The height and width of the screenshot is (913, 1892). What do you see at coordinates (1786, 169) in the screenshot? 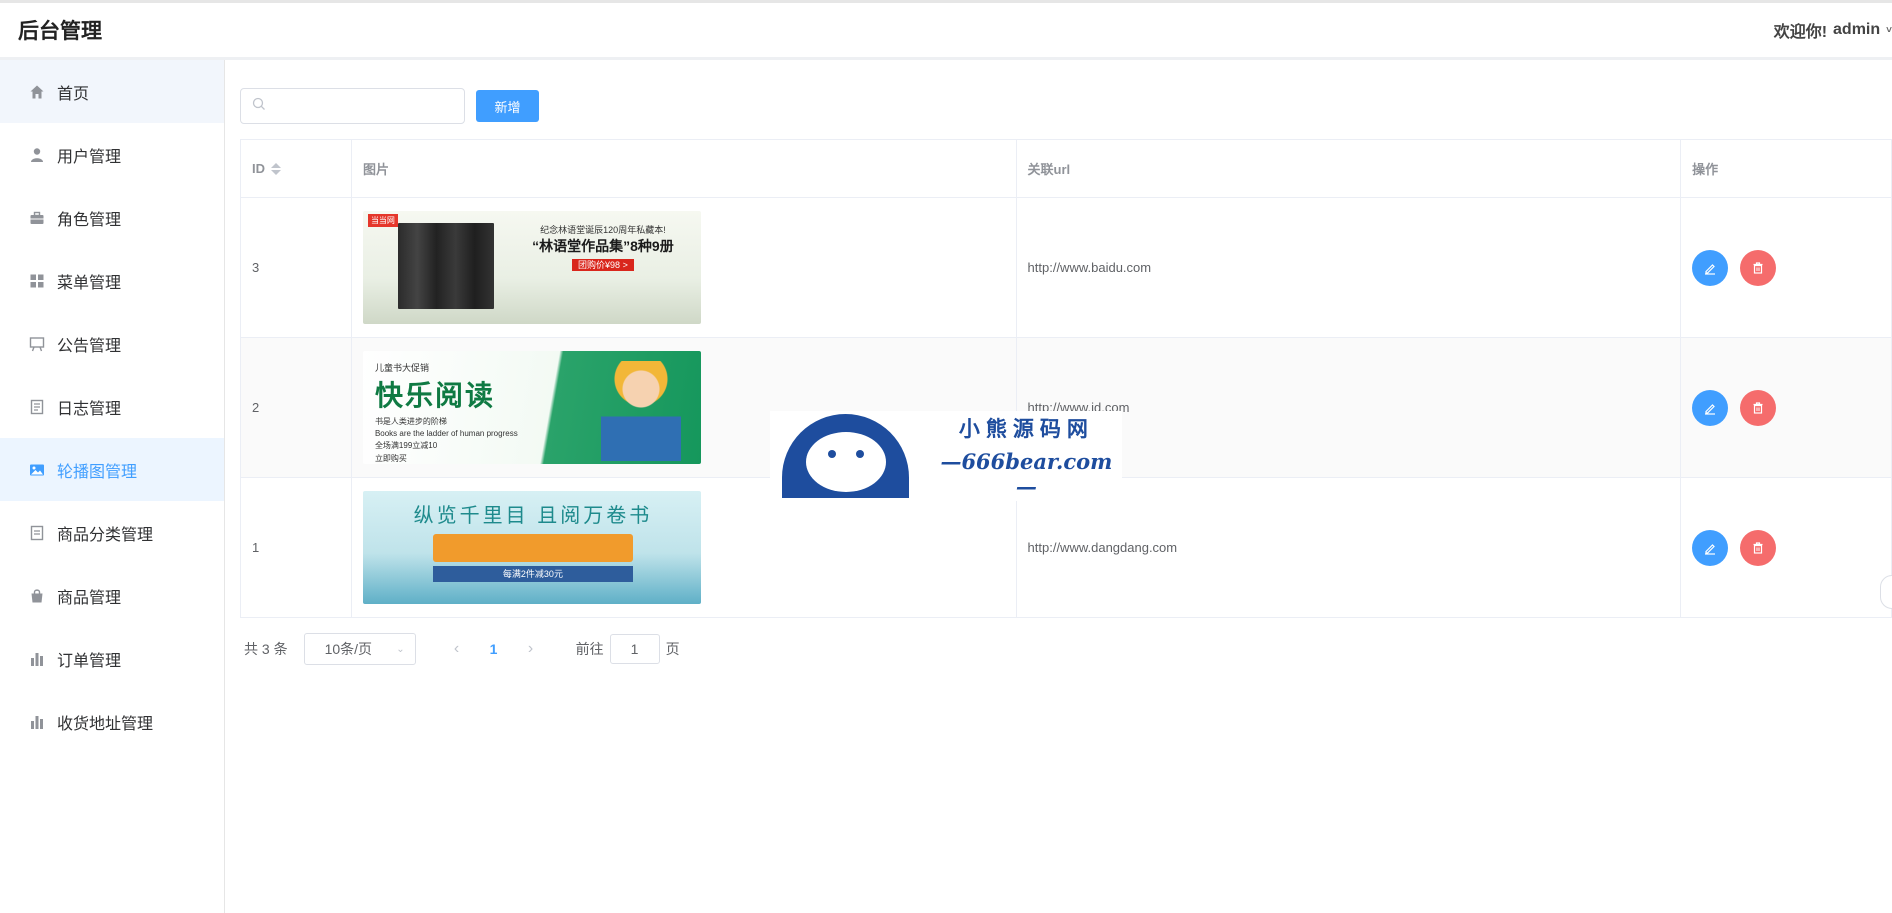
I see `column-header-actions: 操作` at bounding box center [1786, 169].